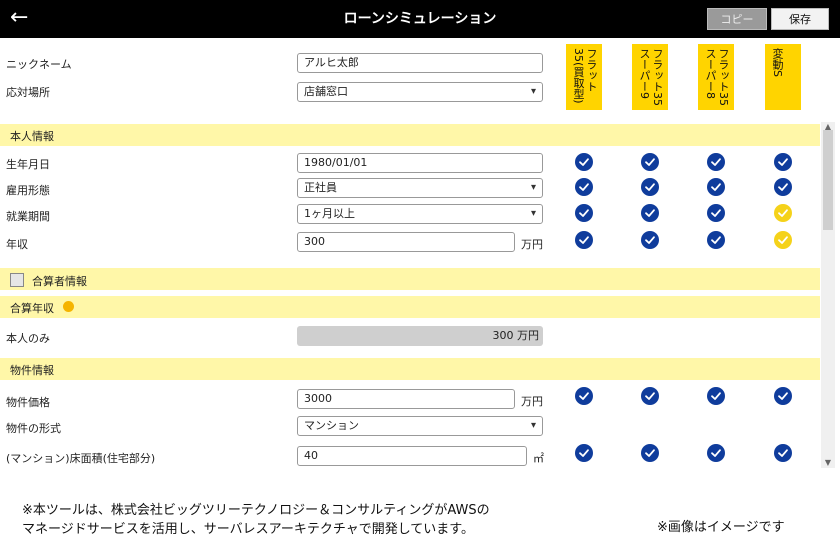 This screenshot has width=840, height=552. Describe the element at coordinates (420, 336) in the screenshot. I see `self-only-value: 300 万円` at that location.